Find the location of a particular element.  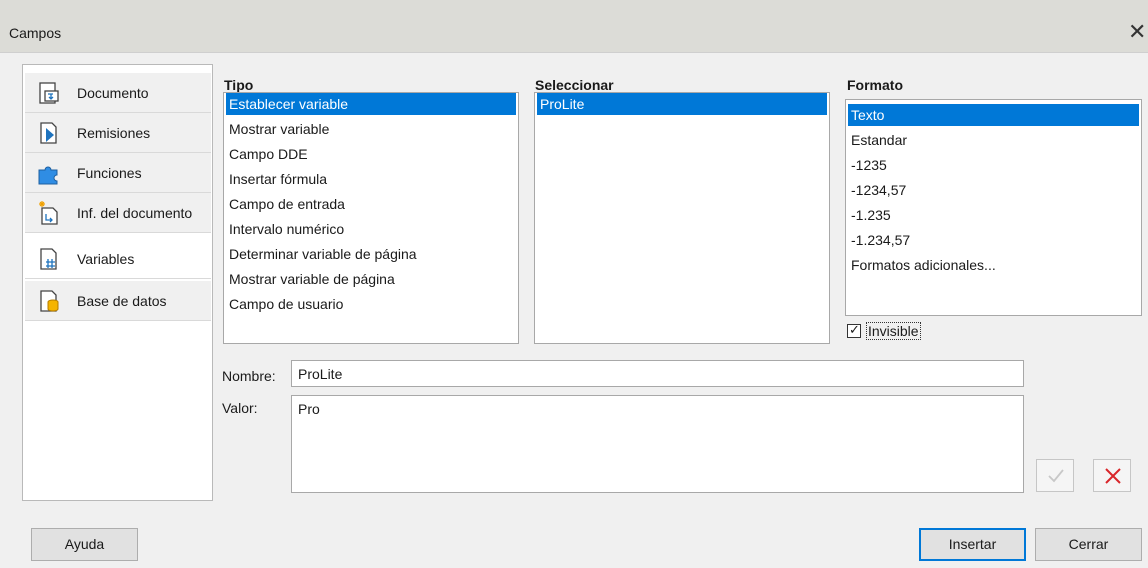

list-item: Mostrar variable is located at coordinates (371, 129).